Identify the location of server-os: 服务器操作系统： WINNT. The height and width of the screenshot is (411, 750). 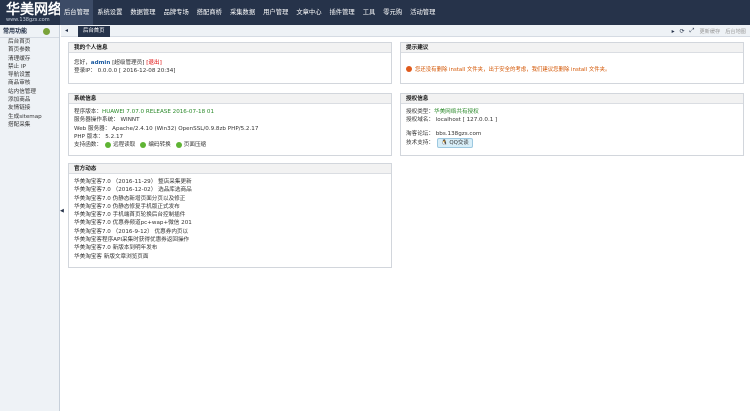
(107, 120).